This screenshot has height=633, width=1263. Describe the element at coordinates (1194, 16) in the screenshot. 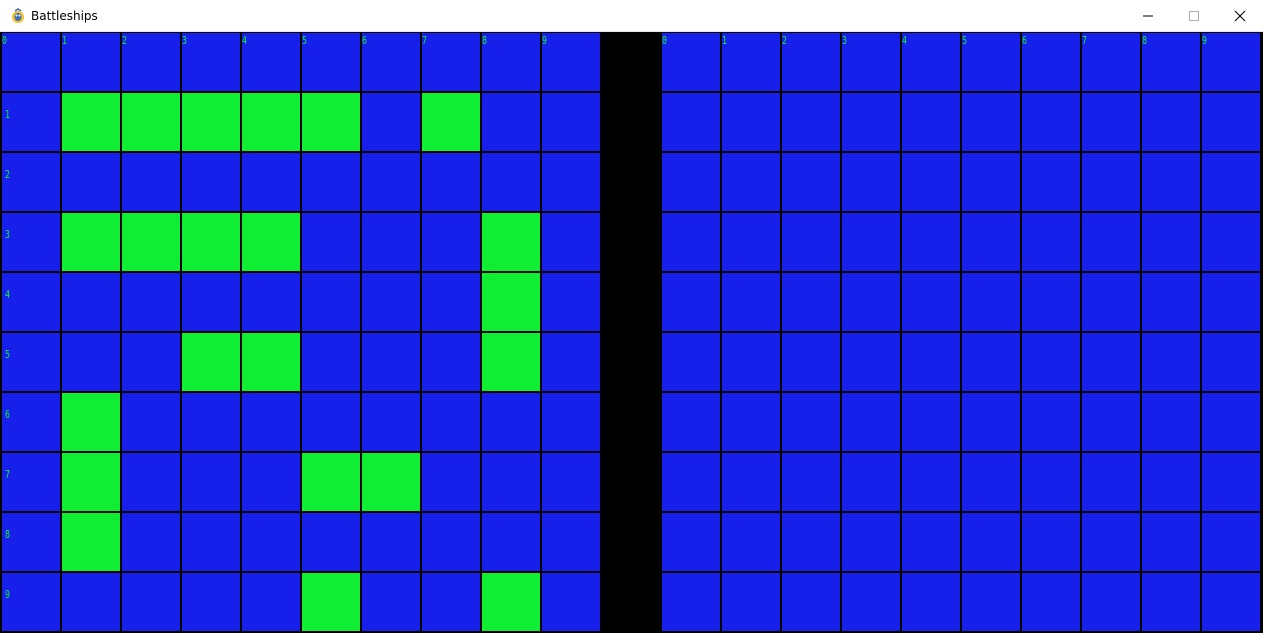

I see `maximize-button` at that location.